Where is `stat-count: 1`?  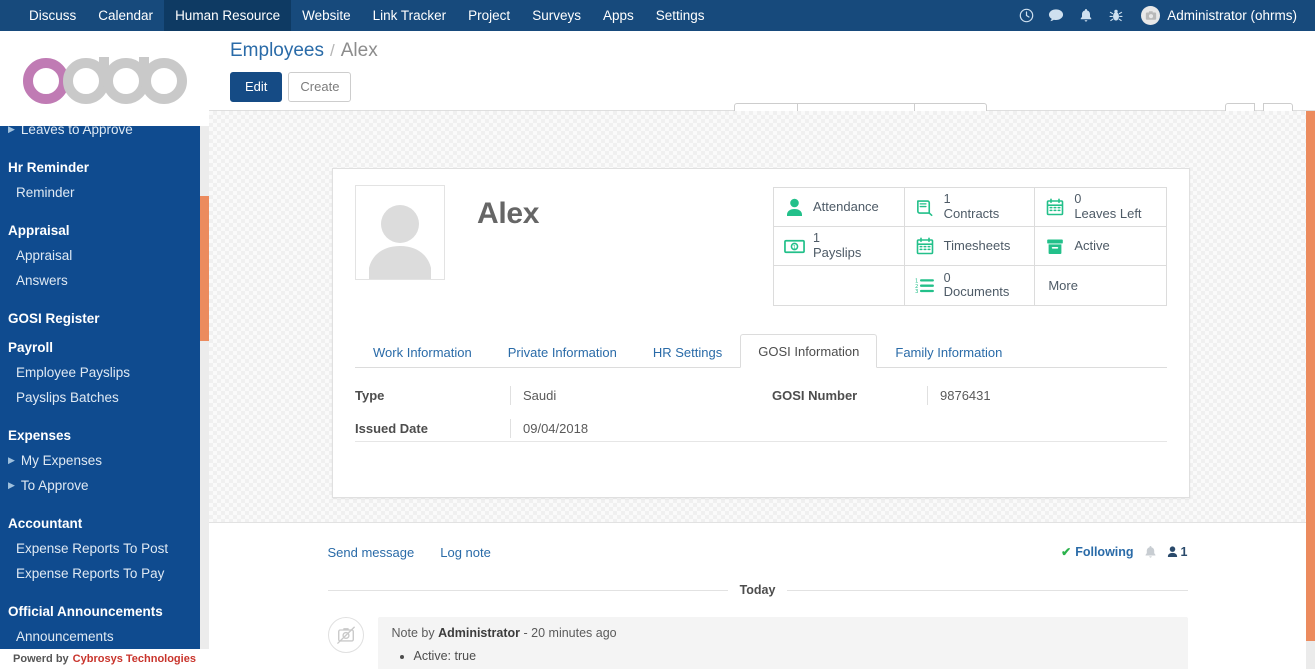
stat-count: 1 is located at coordinates (816, 238).